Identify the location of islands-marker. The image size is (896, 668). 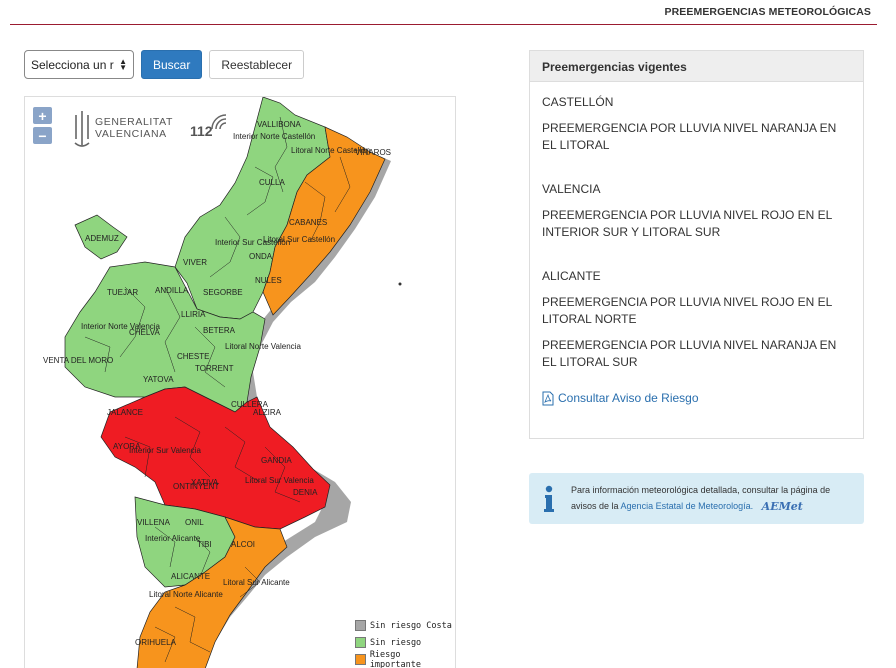
(400, 284).